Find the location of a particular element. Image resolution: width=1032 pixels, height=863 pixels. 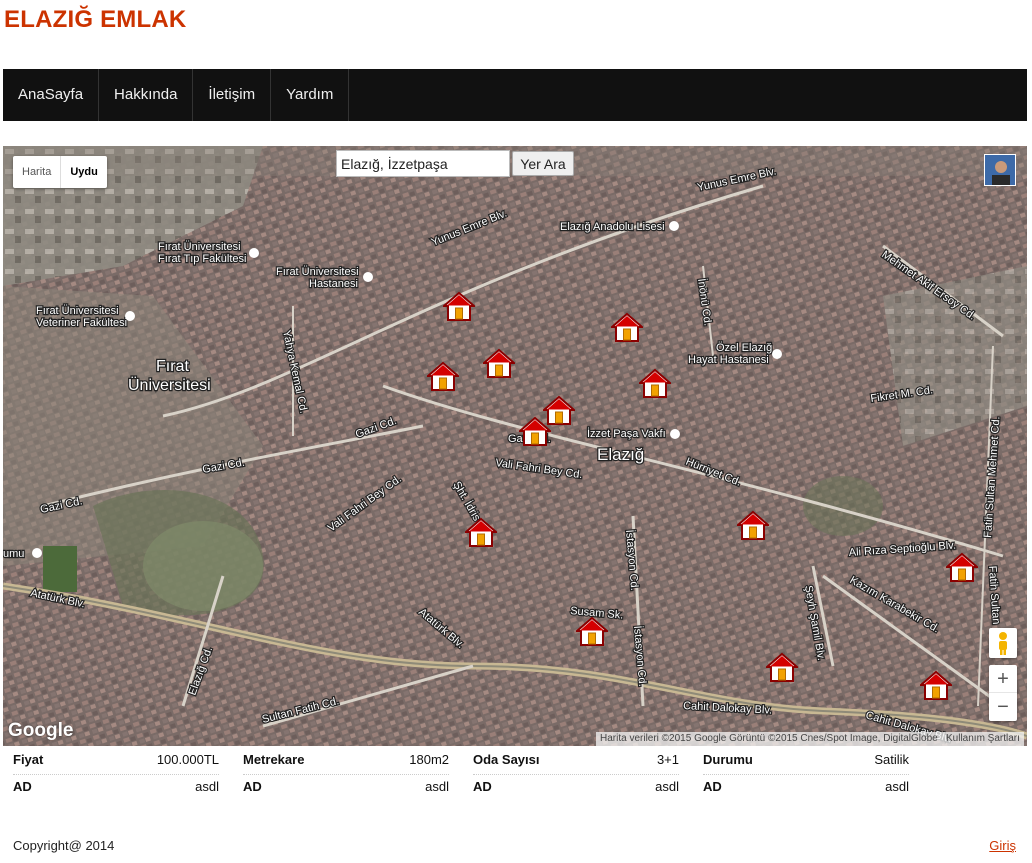

map-label-ozel-hastane: Hayat Hastanesi is located at coordinates (728, 360).